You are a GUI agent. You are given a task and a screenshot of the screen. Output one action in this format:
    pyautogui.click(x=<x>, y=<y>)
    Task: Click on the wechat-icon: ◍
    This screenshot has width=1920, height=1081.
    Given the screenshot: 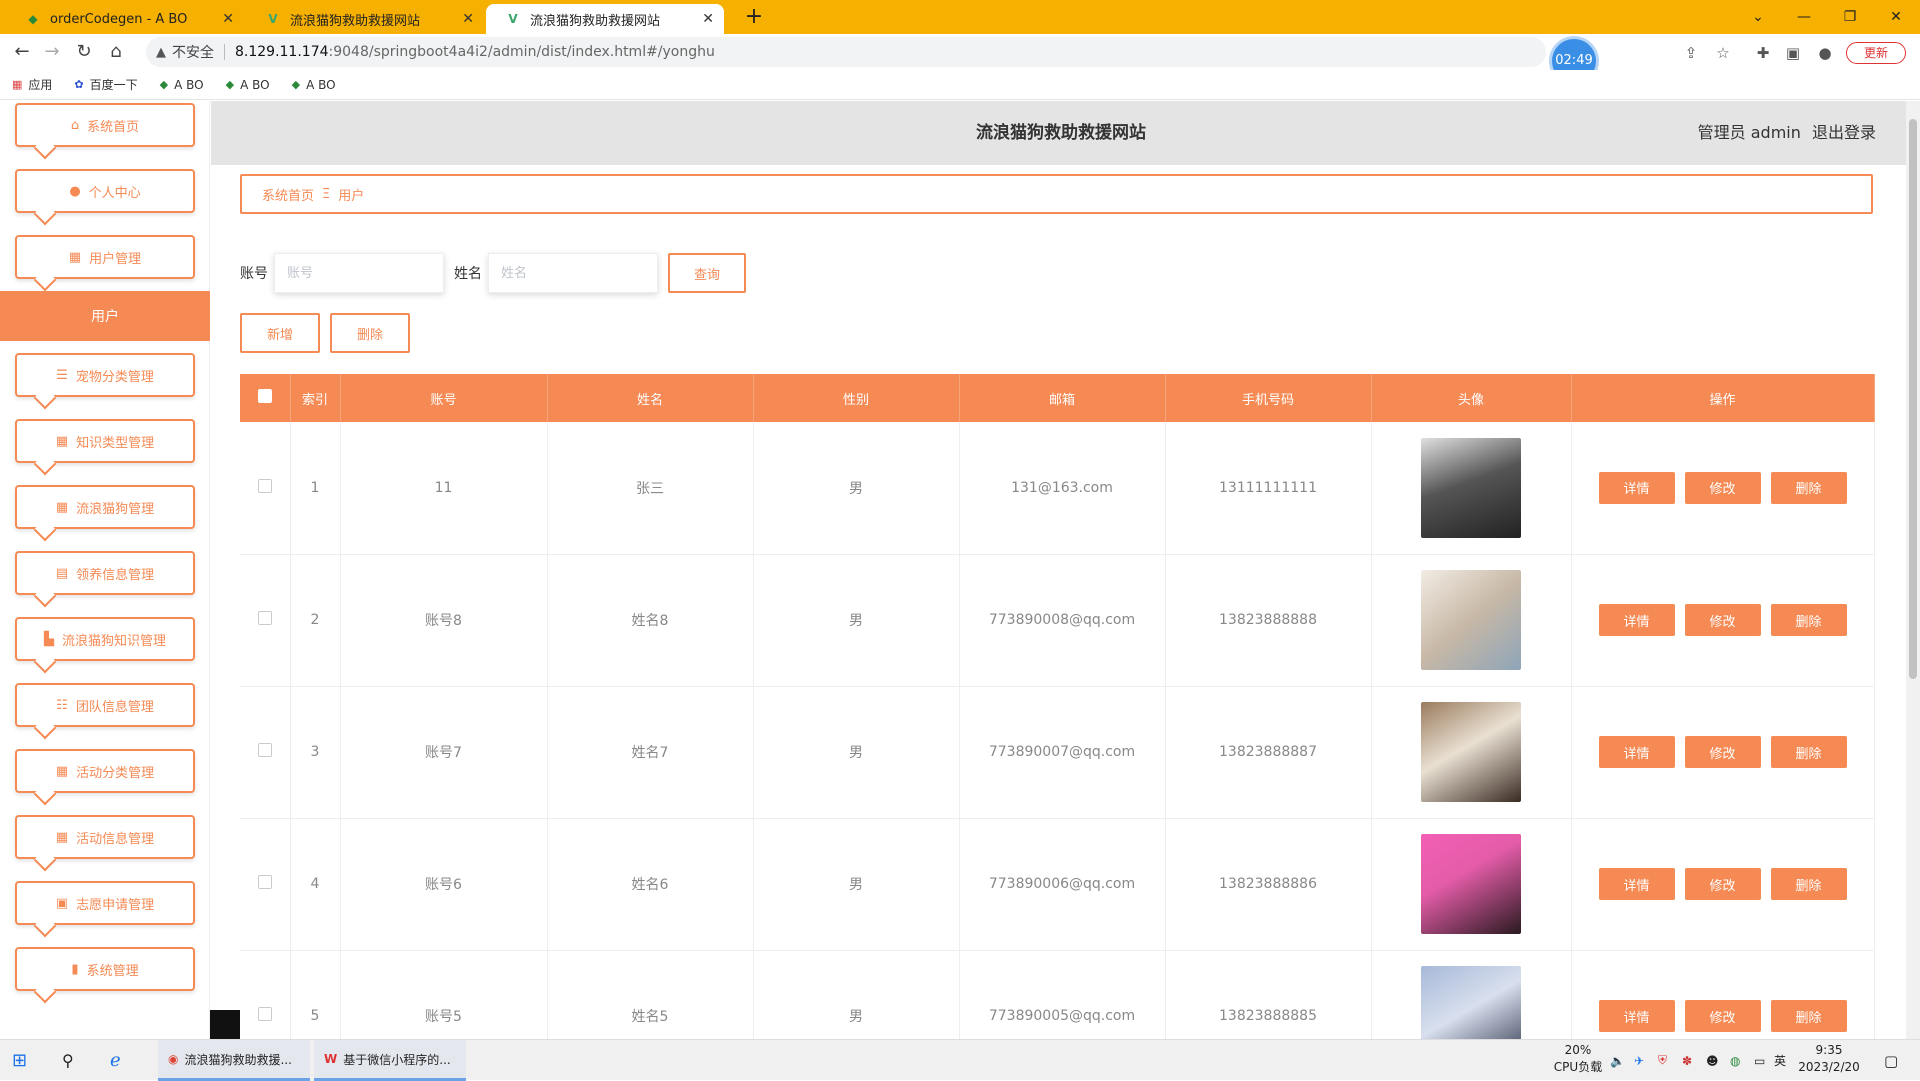 What is the action you would take?
    pyautogui.click(x=1735, y=1060)
    